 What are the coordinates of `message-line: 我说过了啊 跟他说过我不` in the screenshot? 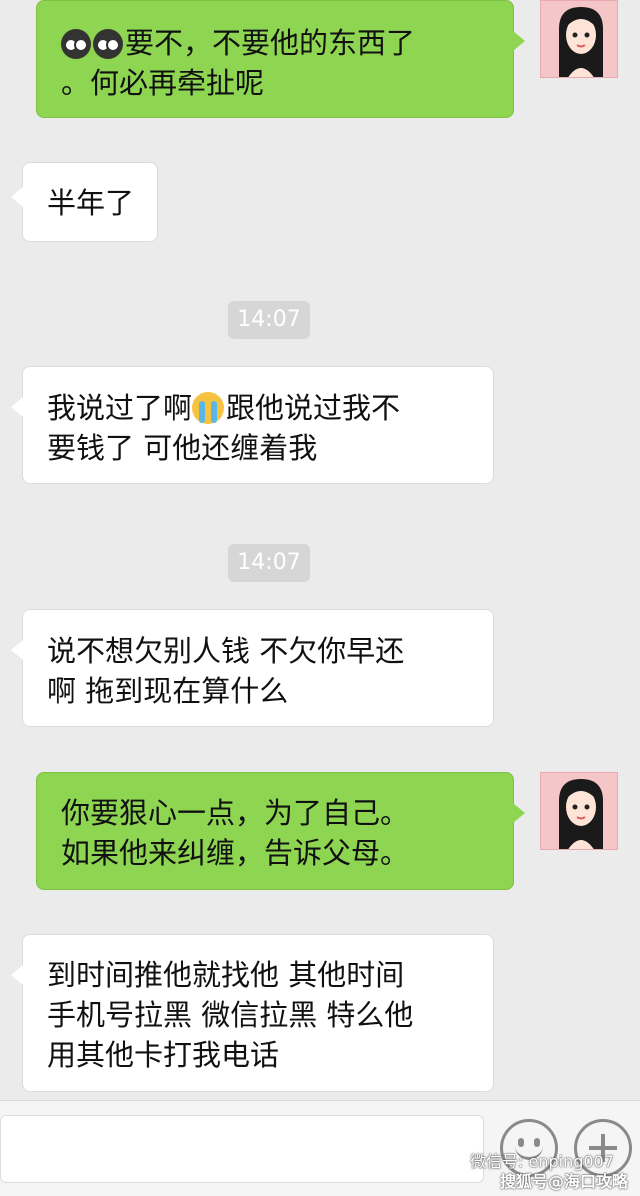 It's located at (224, 408).